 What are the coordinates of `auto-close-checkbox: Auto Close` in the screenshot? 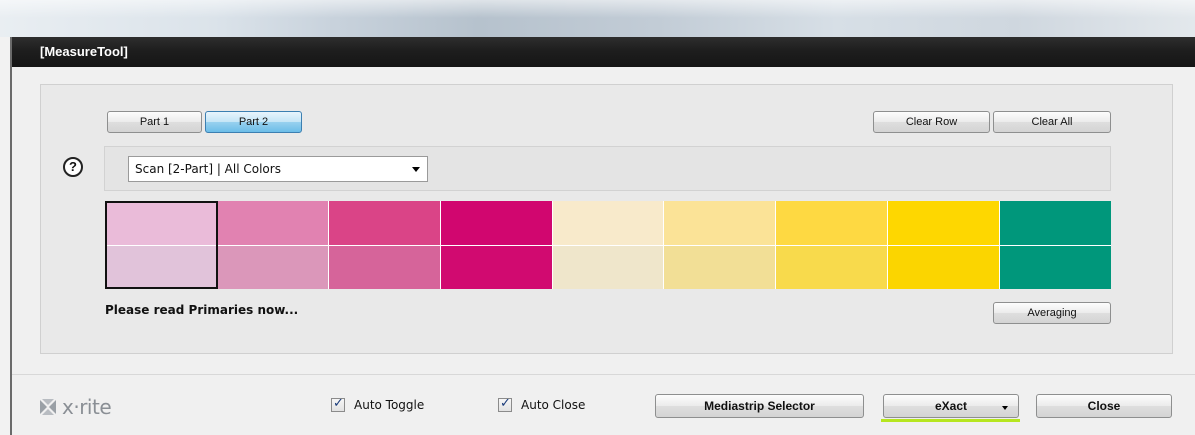 It's located at (542, 404).